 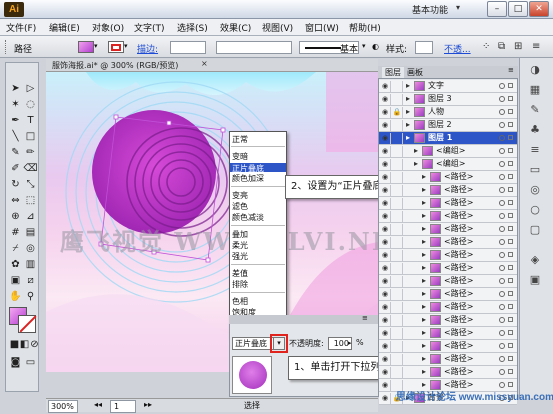 I want to click on lock-icon: 🔒, so click(x=397, y=112).